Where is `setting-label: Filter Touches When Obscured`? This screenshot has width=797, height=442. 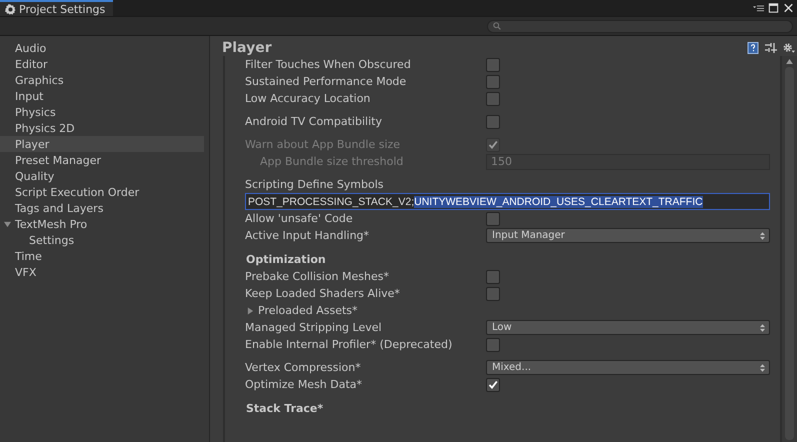
setting-label: Filter Touches When Obscured is located at coordinates (328, 64).